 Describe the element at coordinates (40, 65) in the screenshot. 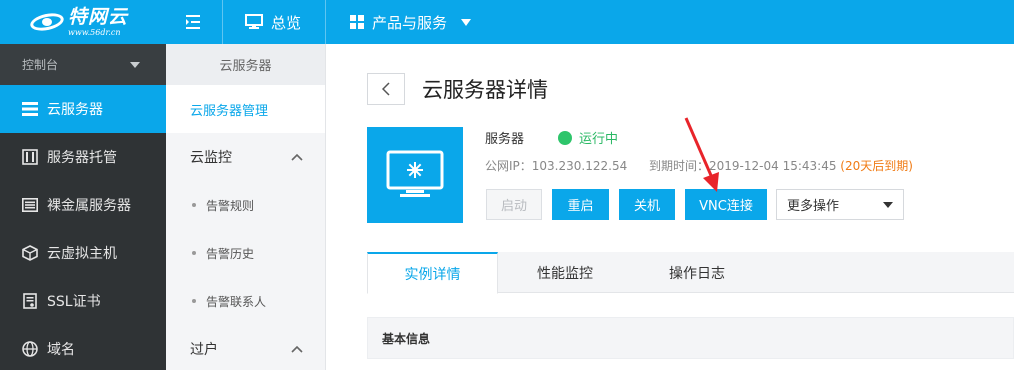

I see `console-label: 控制台` at that location.